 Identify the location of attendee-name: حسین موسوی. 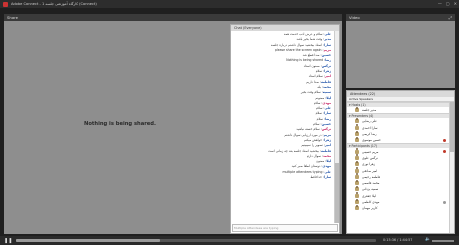
(371, 140).